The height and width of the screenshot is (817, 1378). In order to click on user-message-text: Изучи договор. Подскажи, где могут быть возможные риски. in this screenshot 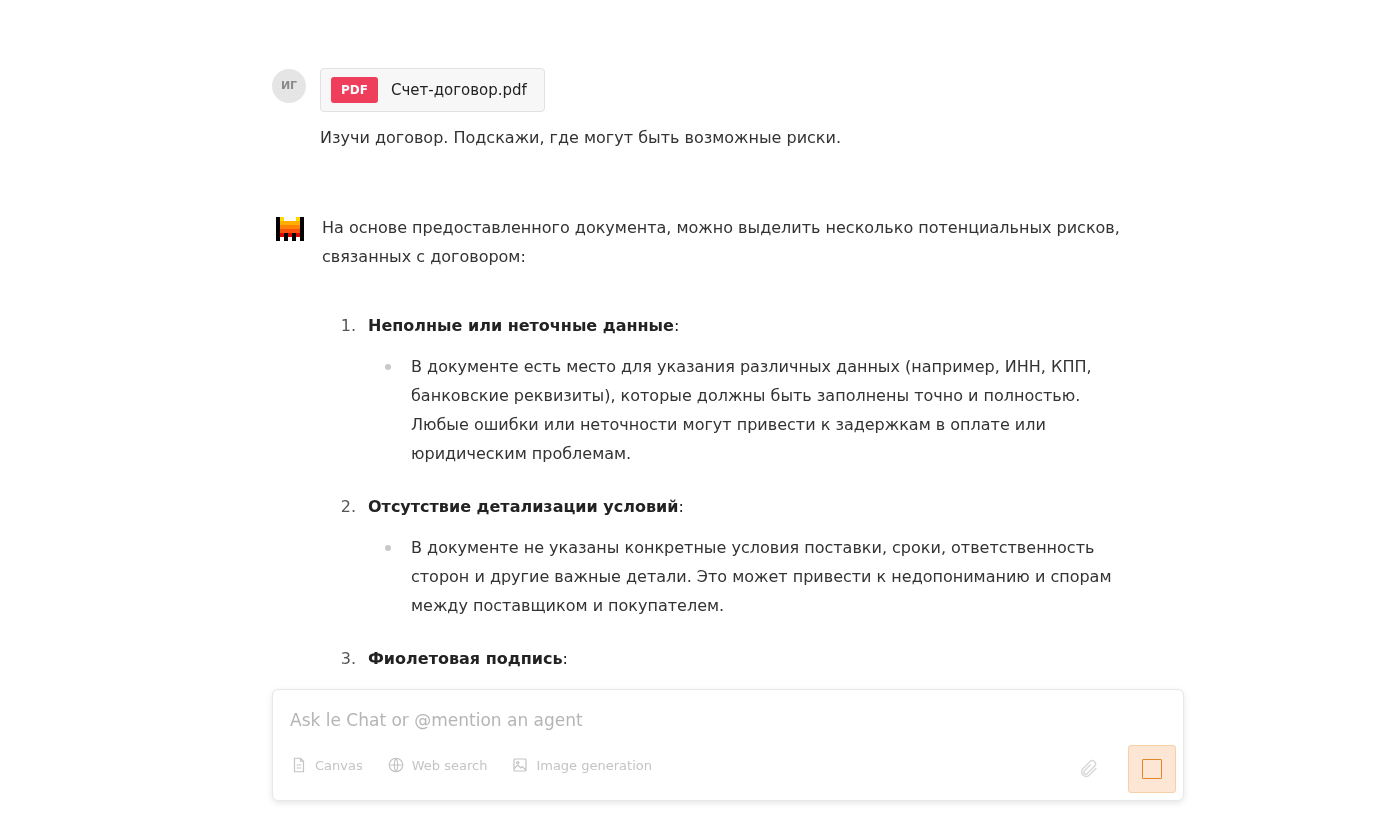, I will do `click(580, 138)`.